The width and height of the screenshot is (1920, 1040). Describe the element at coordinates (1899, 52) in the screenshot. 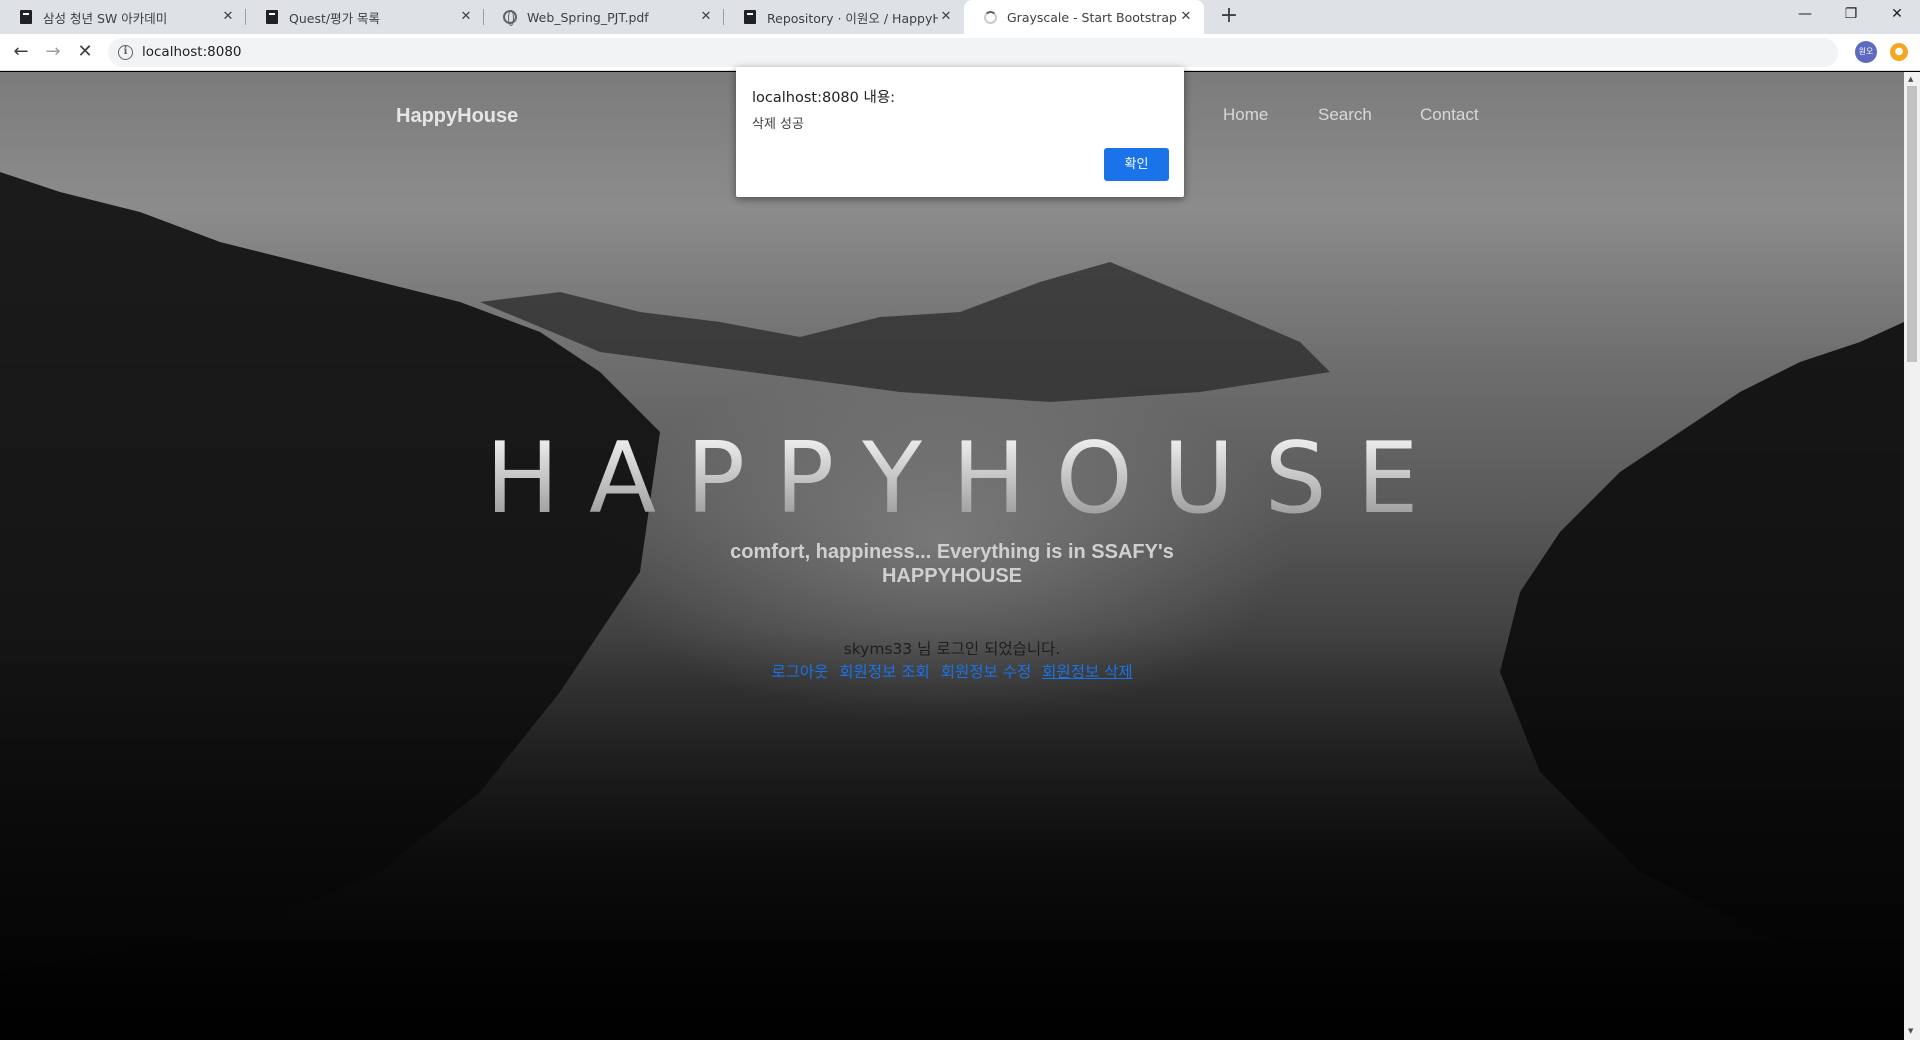

I see `extension-icon: ●` at that location.